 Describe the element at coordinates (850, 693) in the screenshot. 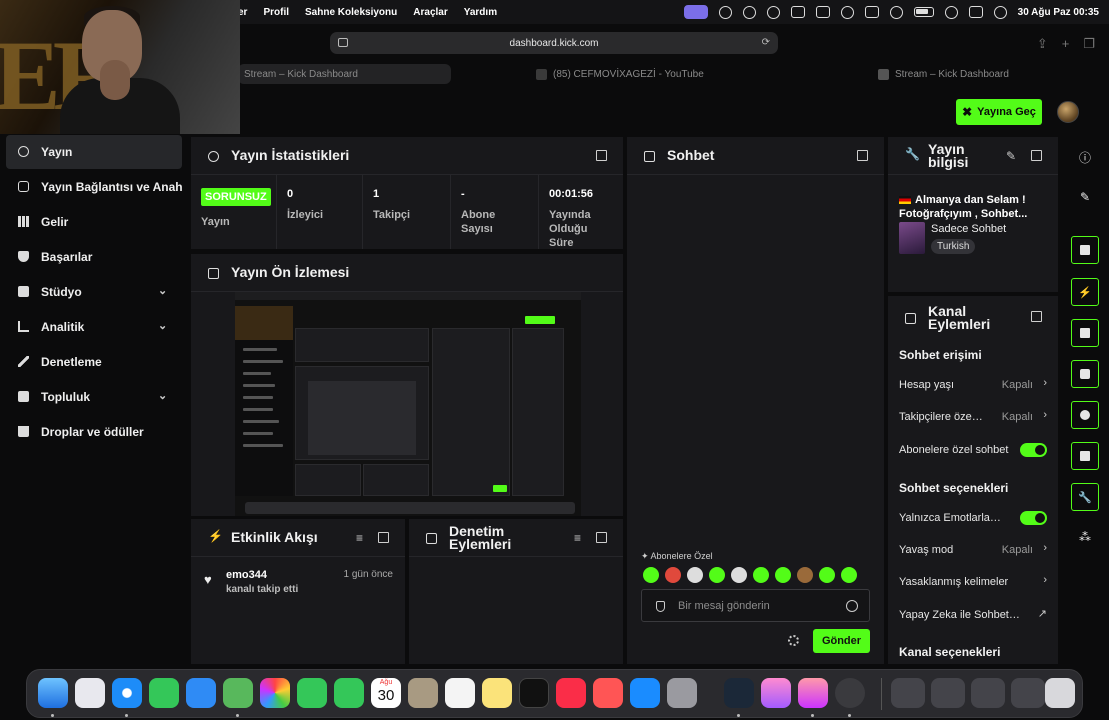

I see `obs-icon` at that location.